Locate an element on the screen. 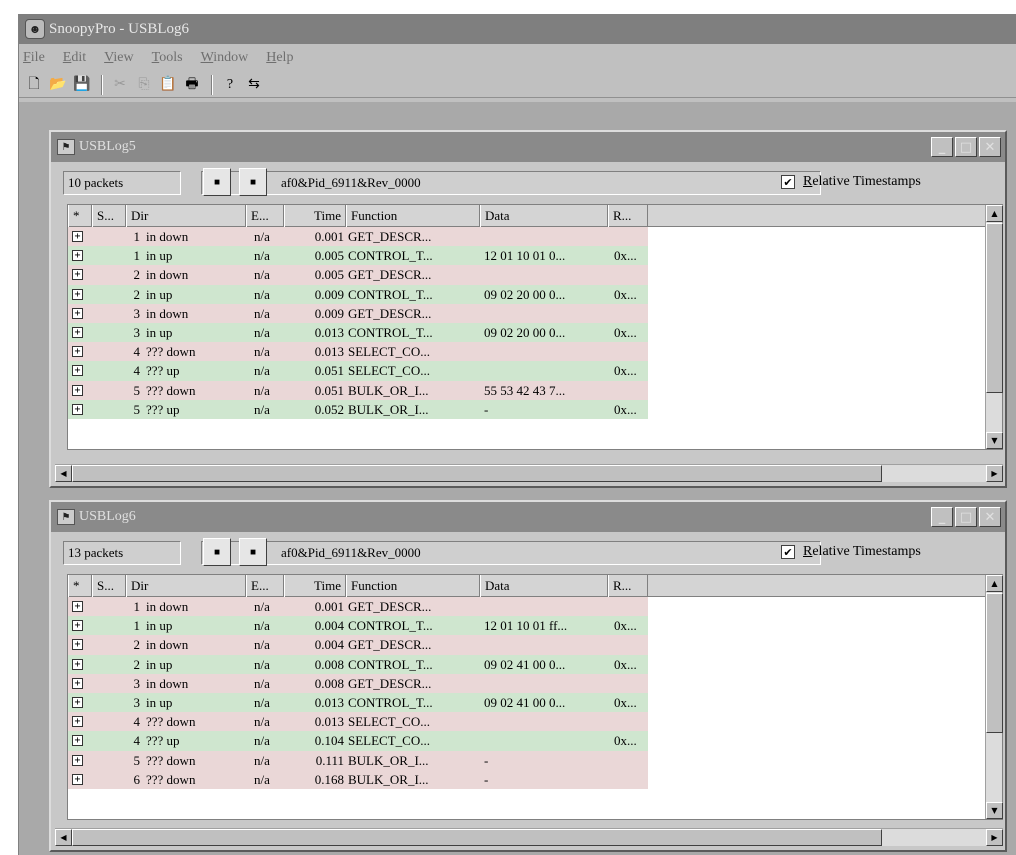 Image resolution: width=1016 pixels, height=855 pixels. help-icon: ? is located at coordinates (230, 85).